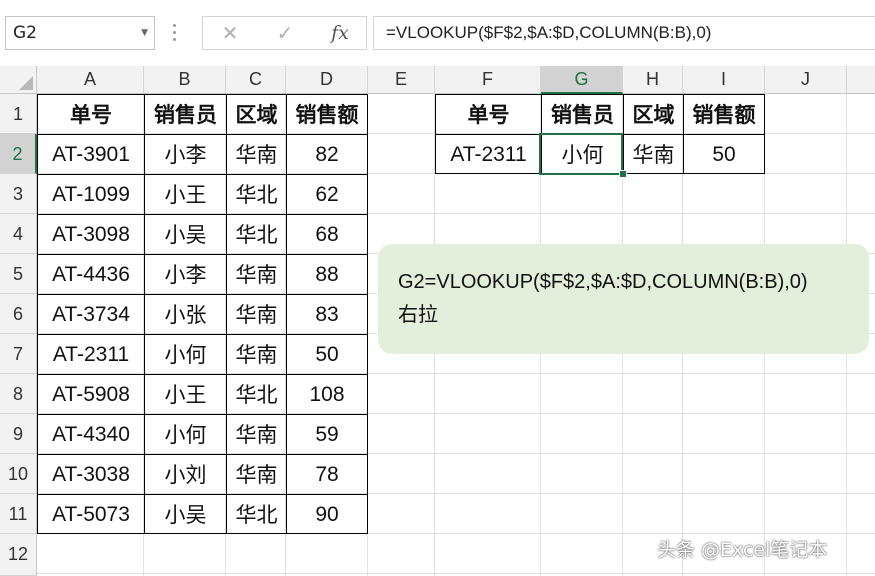 The width and height of the screenshot is (875, 576). Describe the element at coordinates (742, 550) in the screenshot. I see `watermark: 头条 @Excel笔记本` at that location.